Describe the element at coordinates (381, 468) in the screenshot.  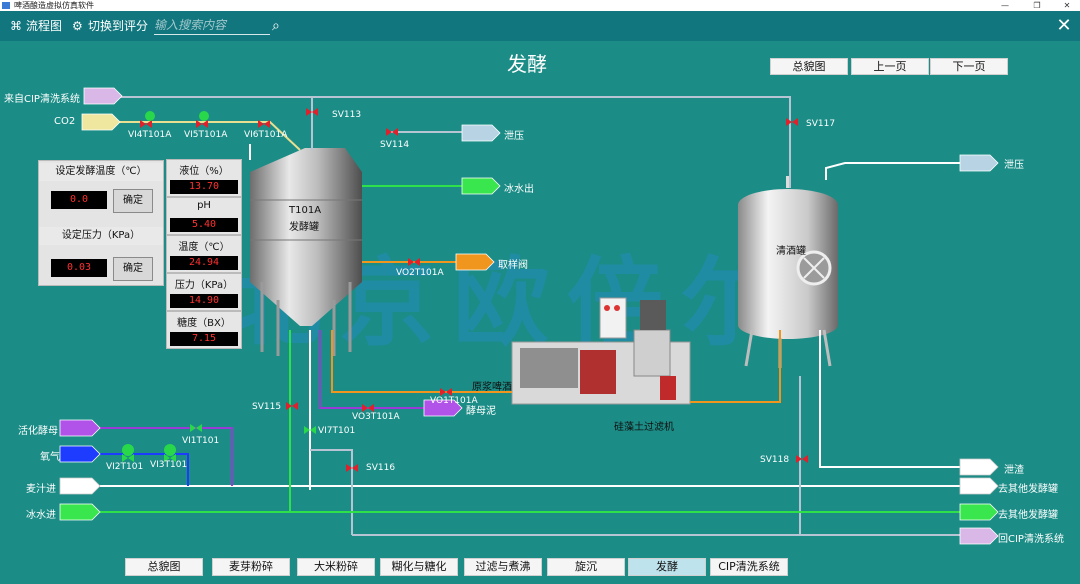
I see `valve-sv116-label: SV116` at that location.